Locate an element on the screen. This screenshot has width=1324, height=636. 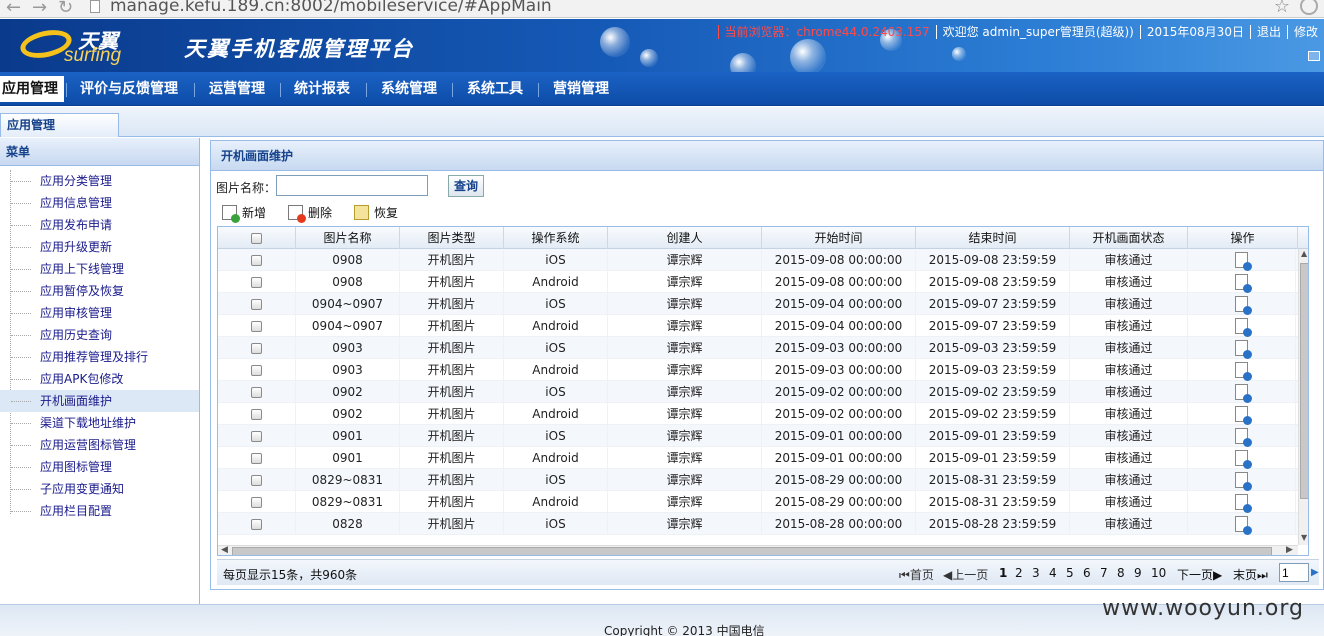
sidebar-item: 应用发布申请 is located at coordinates (99, 225).